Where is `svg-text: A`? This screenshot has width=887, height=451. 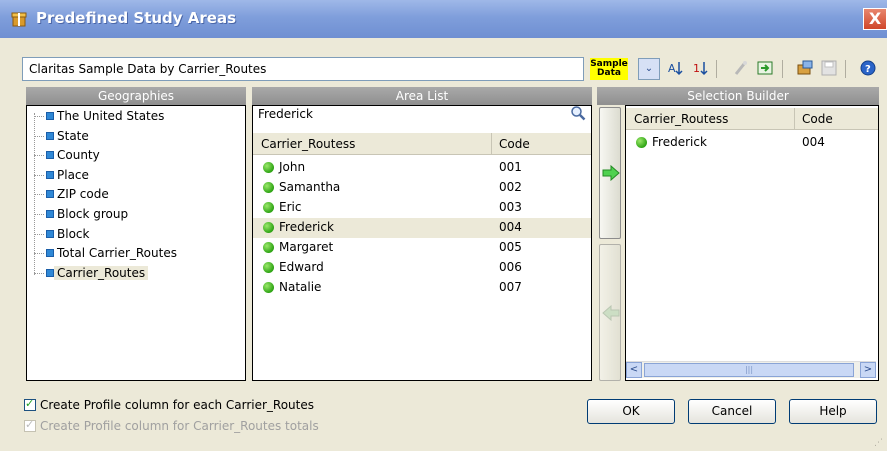 svg-text: A is located at coordinates (672, 68).